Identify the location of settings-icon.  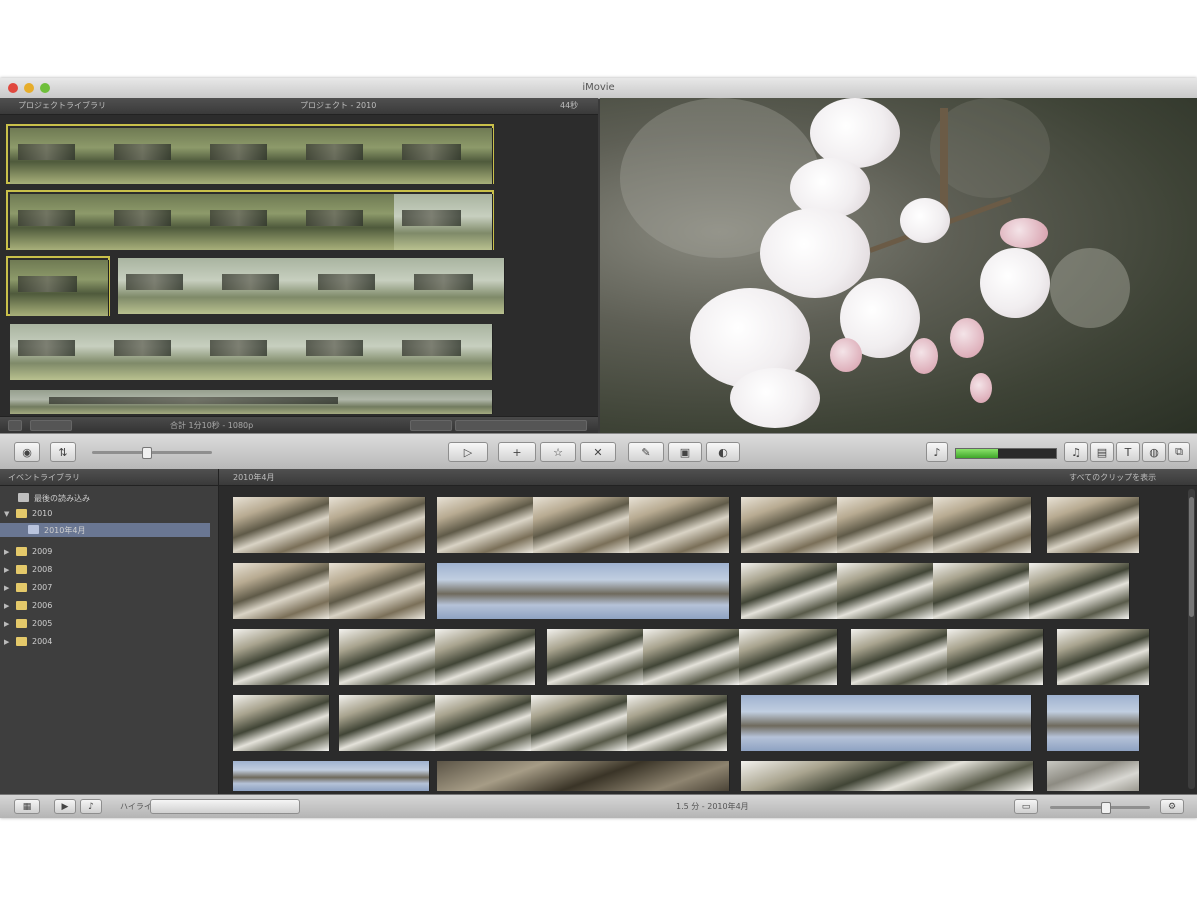
(15, 425).